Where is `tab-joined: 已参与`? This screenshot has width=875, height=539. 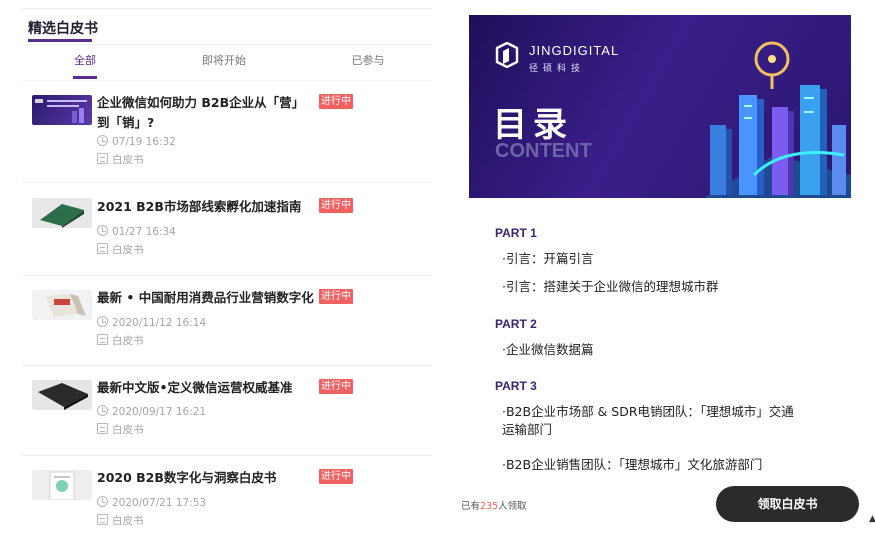 tab-joined: 已参与 is located at coordinates (368, 60).